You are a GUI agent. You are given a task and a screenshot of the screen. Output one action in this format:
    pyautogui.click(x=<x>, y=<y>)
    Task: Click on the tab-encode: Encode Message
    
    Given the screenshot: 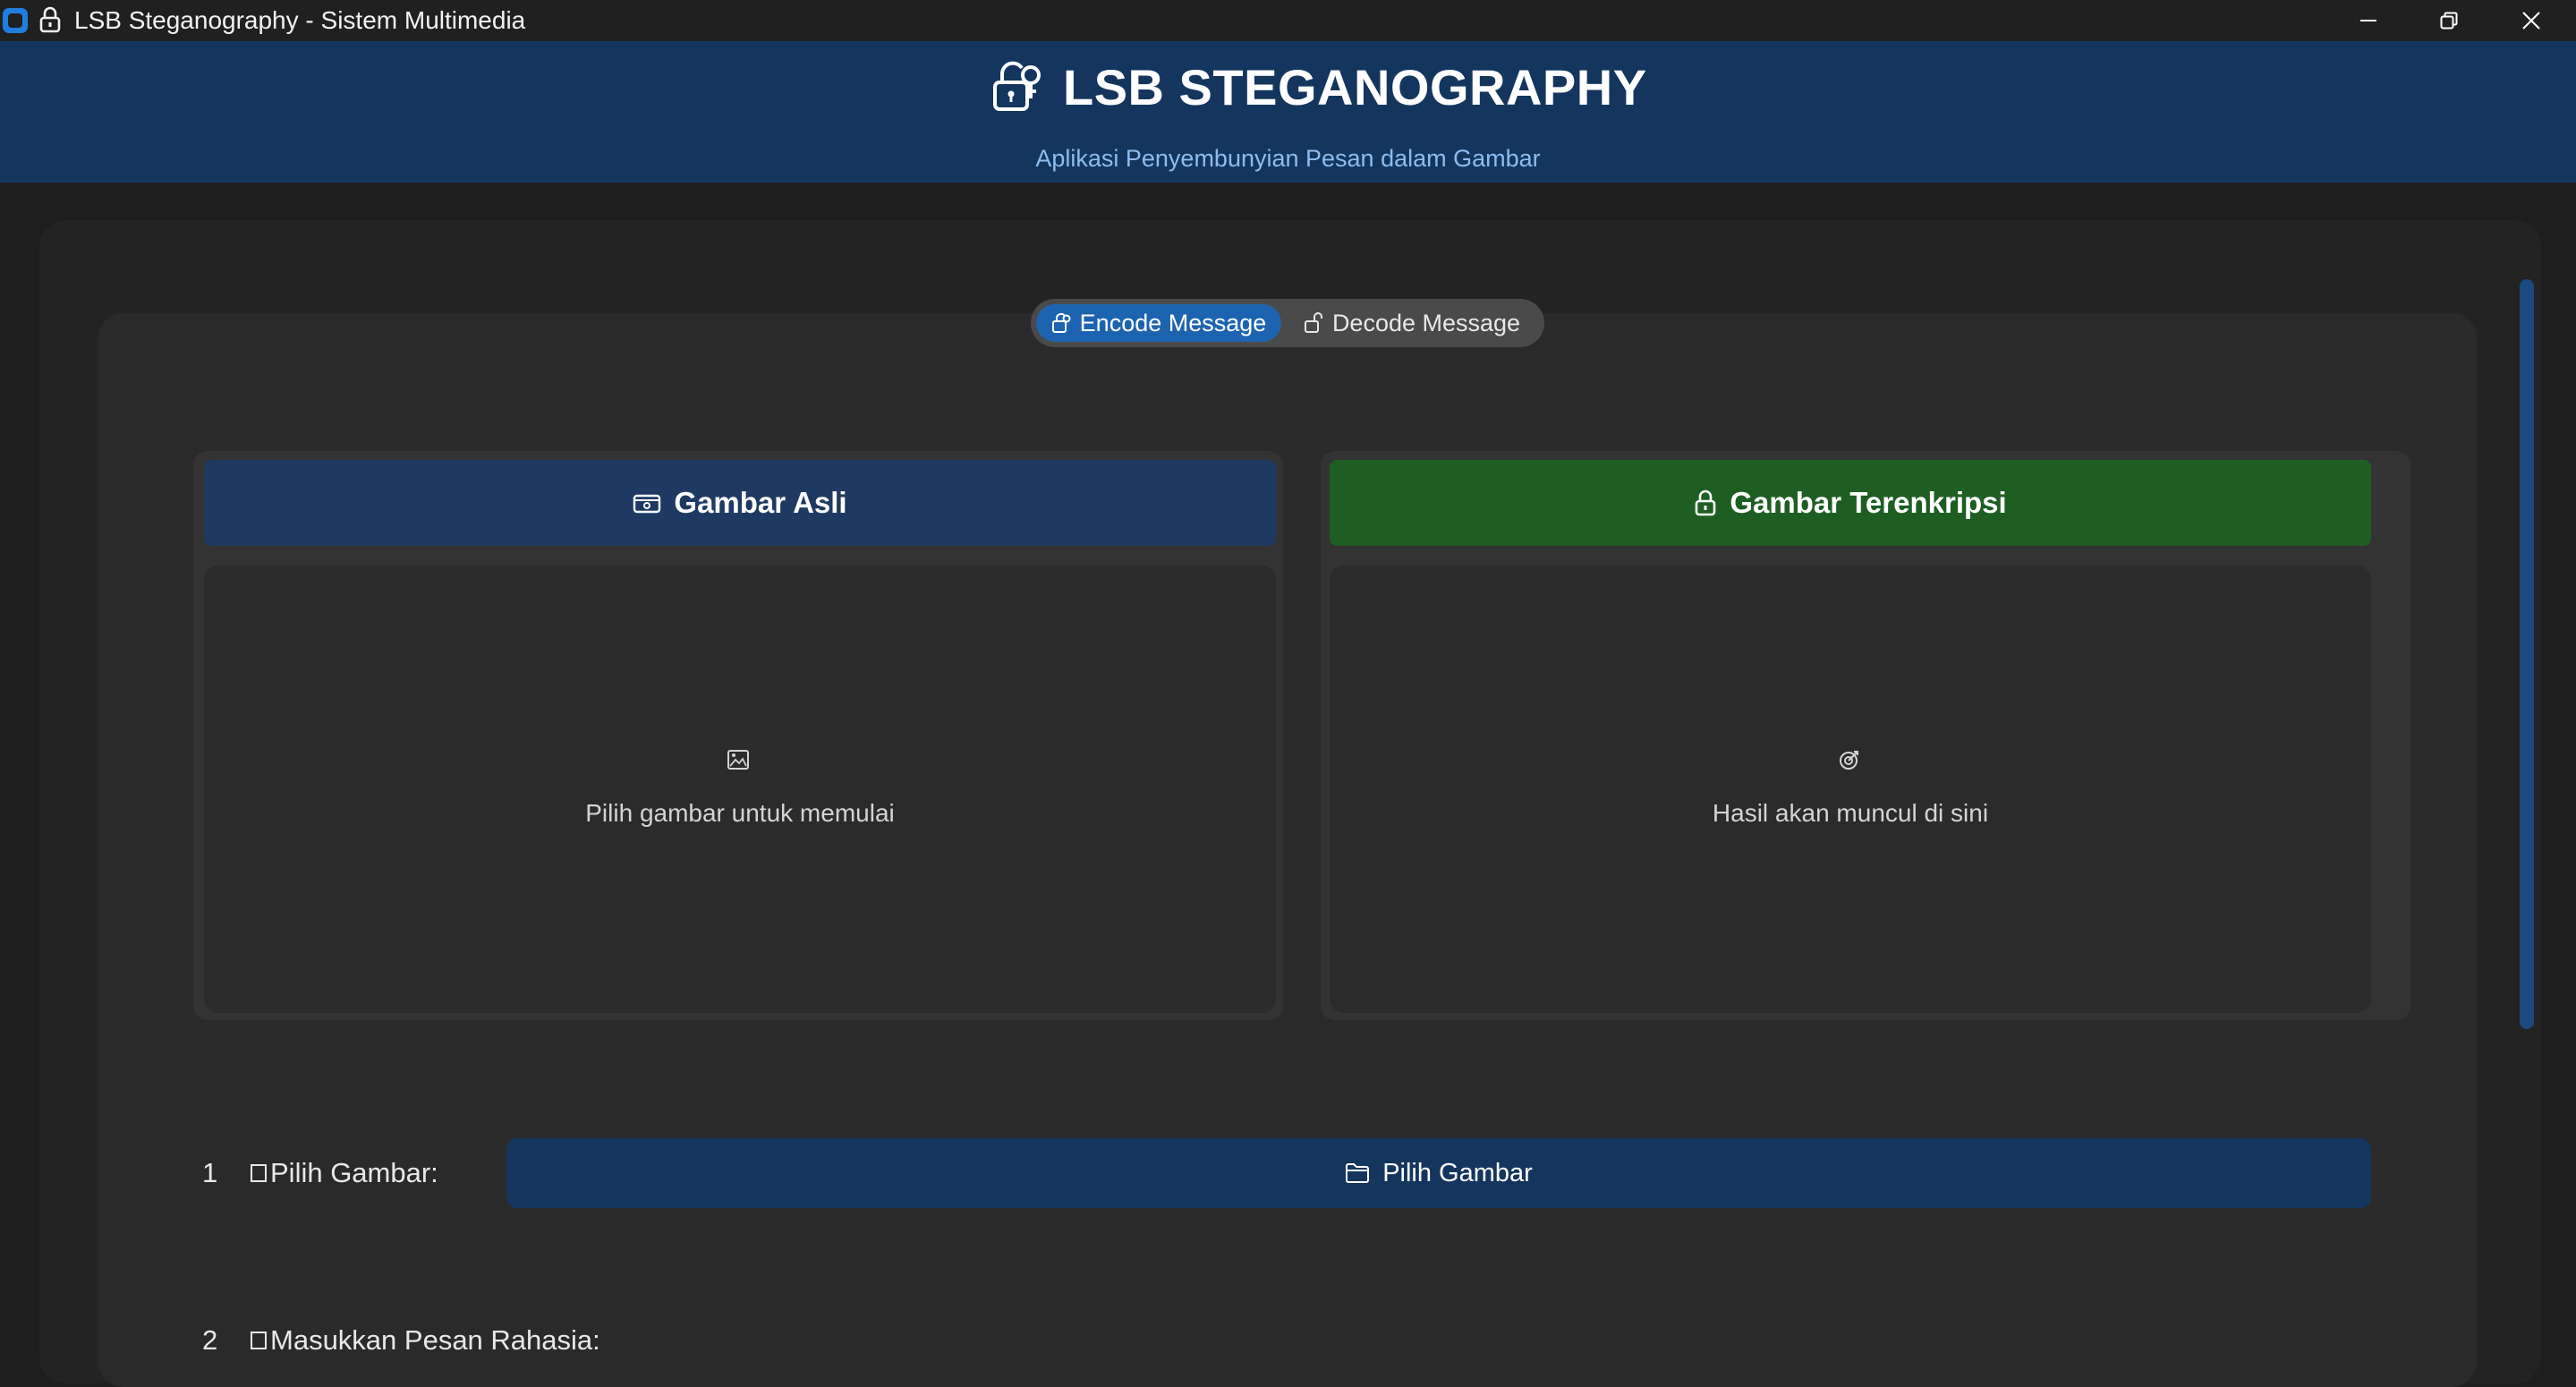 What is the action you would take?
    pyautogui.click(x=1158, y=323)
    